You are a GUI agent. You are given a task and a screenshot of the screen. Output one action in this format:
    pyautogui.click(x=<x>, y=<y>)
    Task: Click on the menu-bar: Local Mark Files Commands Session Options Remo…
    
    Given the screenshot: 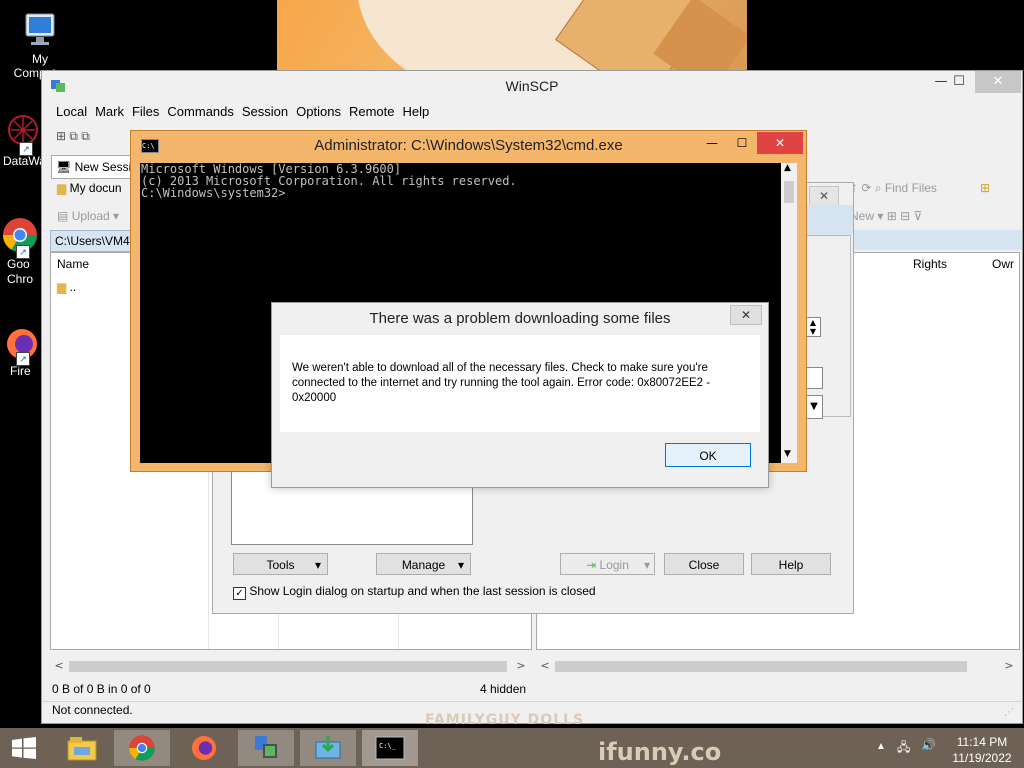 What is the action you would take?
    pyautogui.click(x=246, y=114)
    